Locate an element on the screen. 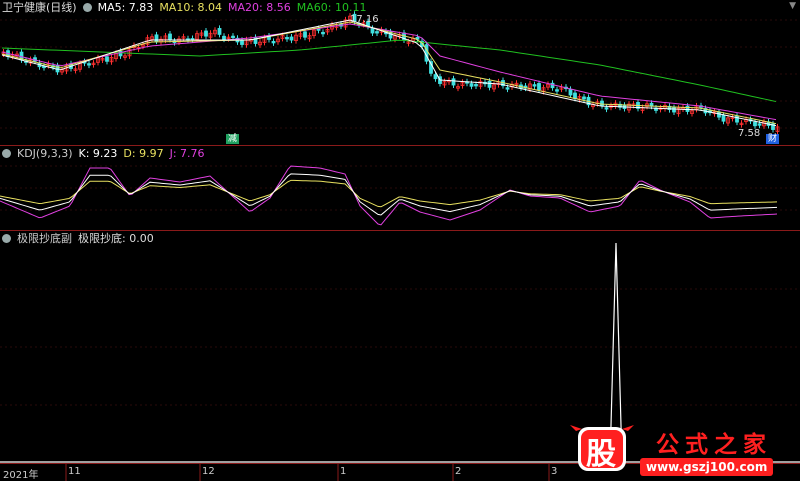 The image size is (800, 481). axis-label-nov: 11 is located at coordinates (74, 471).